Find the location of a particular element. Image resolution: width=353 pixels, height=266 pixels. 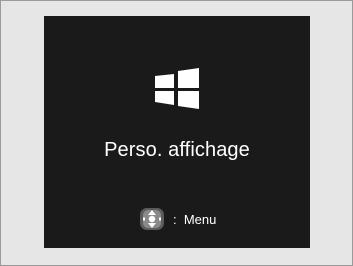

menu-hint: : Menu is located at coordinates (177, 219).